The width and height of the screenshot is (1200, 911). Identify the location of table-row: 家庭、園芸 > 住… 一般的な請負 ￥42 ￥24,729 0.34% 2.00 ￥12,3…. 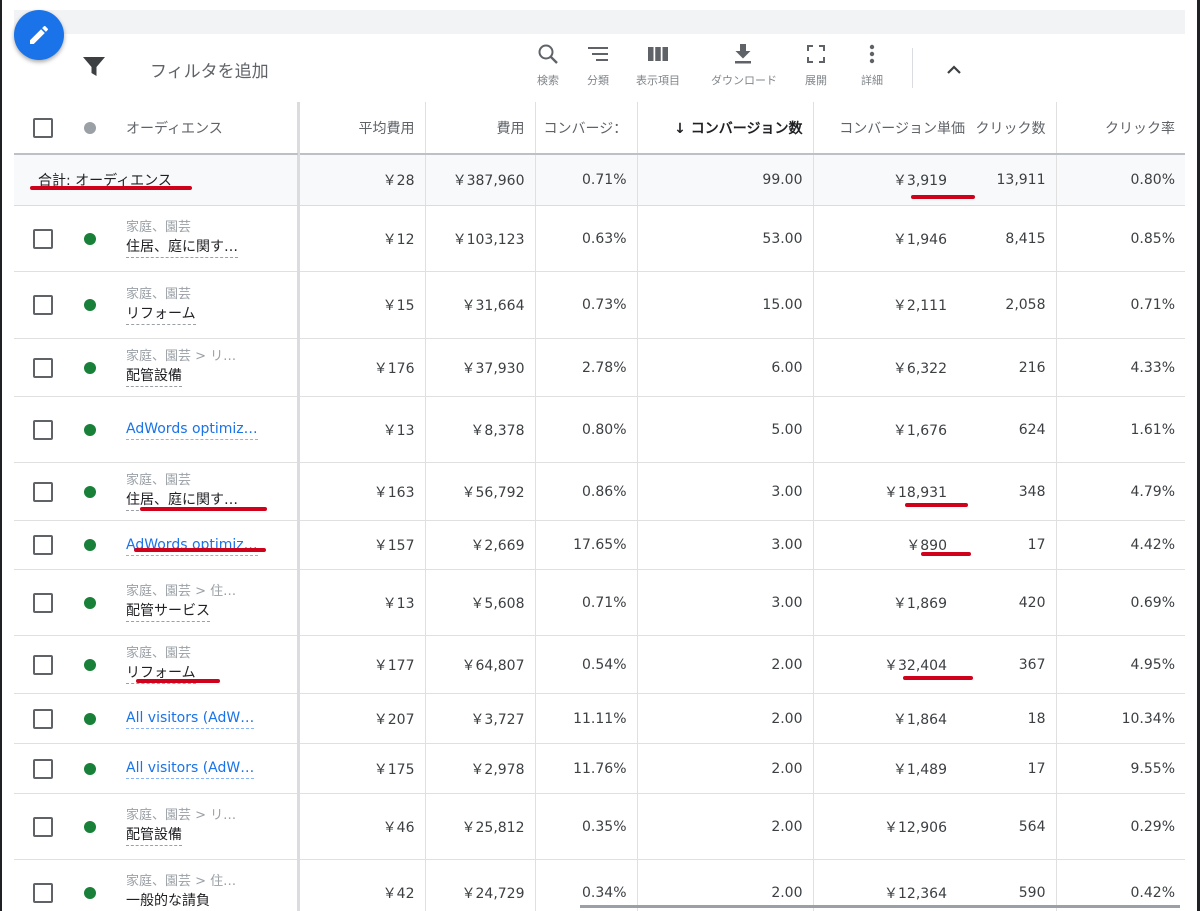
(599, 885).